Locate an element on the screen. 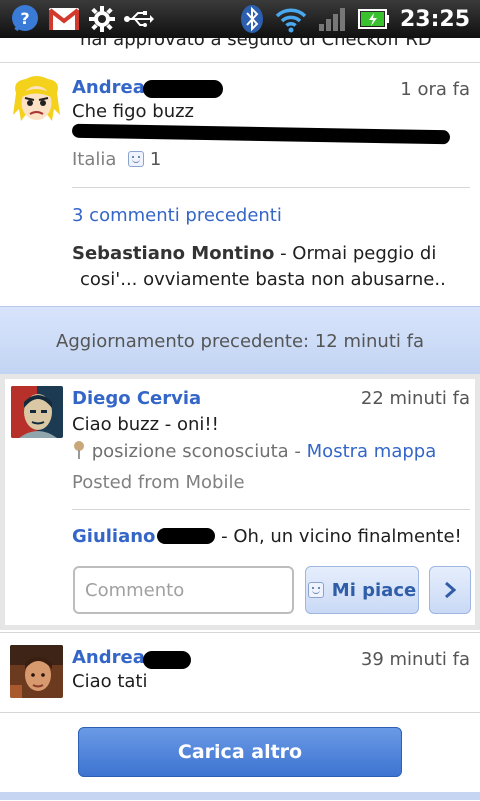  like-count: 1 is located at coordinates (155, 159).